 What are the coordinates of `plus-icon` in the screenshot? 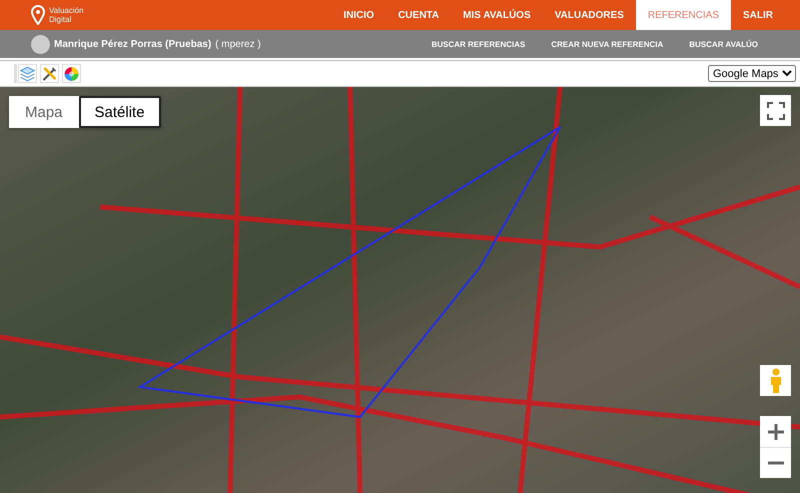 It's located at (775, 431).